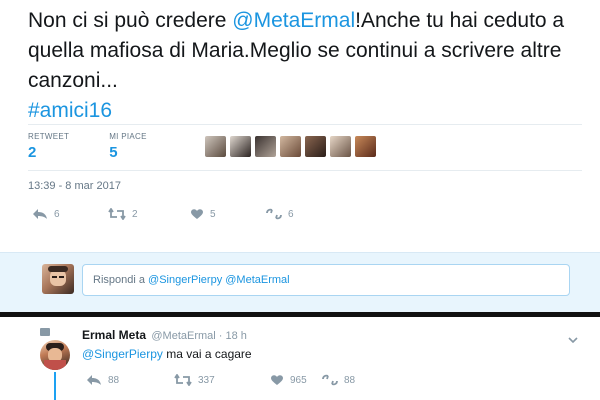 The image size is (600, 400). I want to click on reply-tweet-body: ma vai a cagare, so click(207, 354).